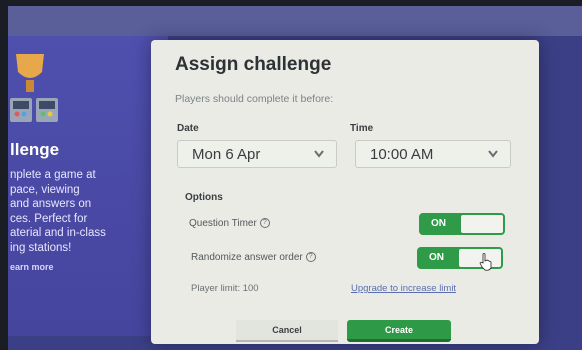  Describe the element at coordinates (34, 88) in the screenshot. I see `trophy-icon` at that location.